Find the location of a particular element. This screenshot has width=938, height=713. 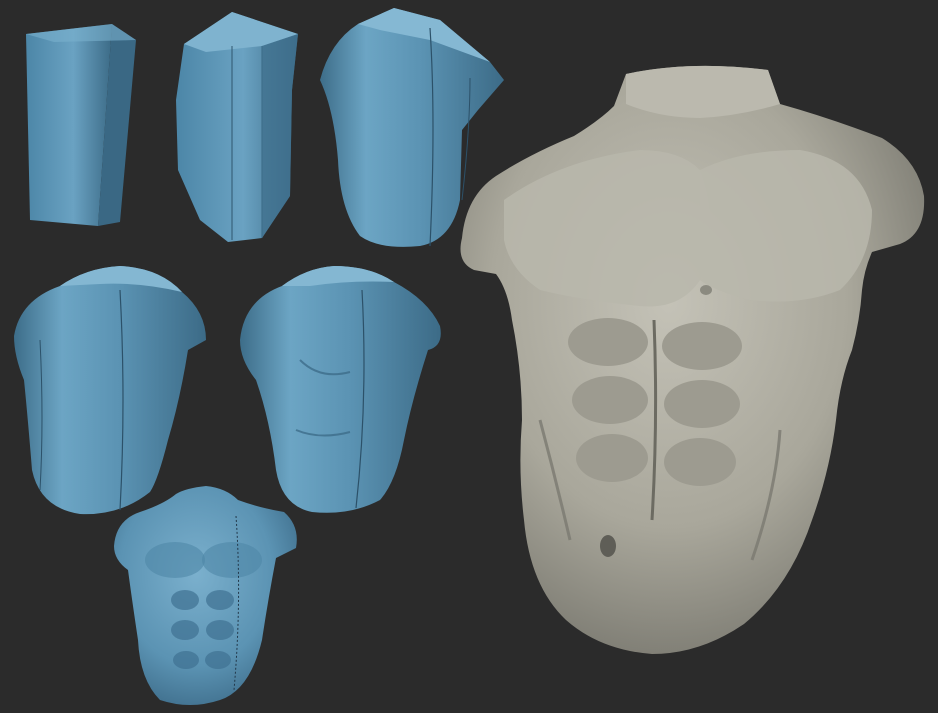

stage-detailed-blue-torso is located at coordinates (205, 595).